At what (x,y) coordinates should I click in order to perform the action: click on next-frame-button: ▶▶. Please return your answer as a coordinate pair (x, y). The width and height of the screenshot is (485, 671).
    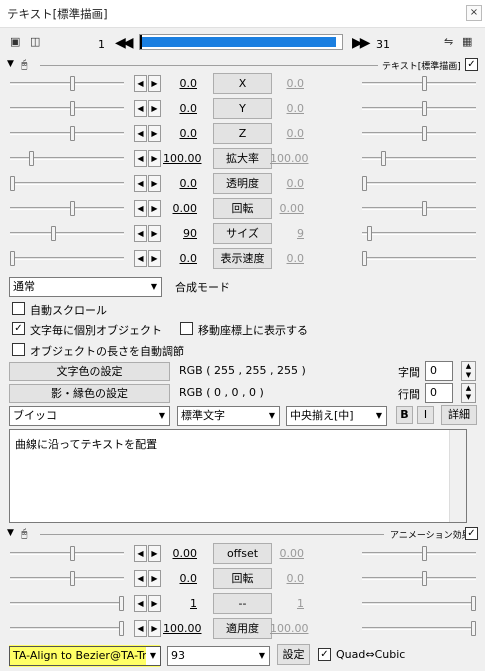
    Looking at the image, I should click on (361, 43).